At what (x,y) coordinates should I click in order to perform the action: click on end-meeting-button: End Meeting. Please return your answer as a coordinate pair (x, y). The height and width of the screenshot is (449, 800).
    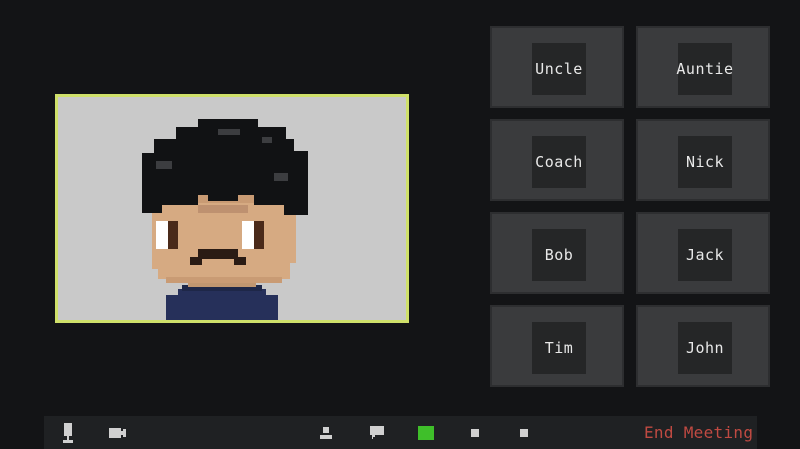
    Looking at the image, I should click on (698, 432).